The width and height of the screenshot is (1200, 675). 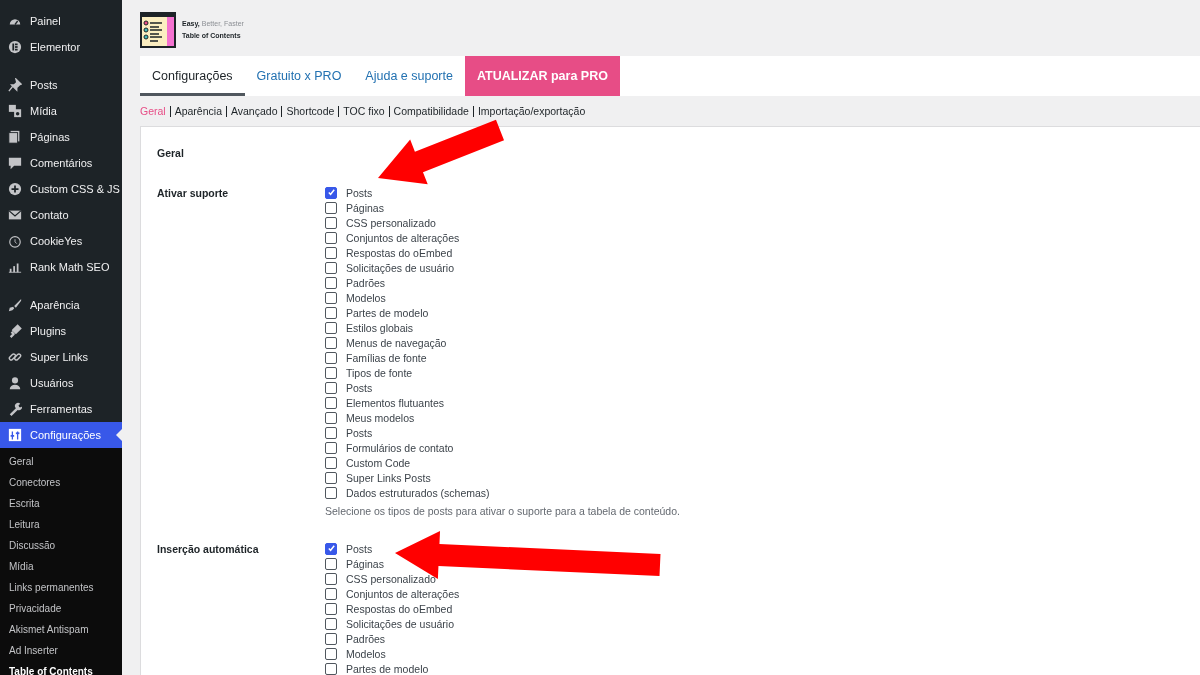 I want to click on sidebar-menu-item: Contato, so click(x=61, y=215).